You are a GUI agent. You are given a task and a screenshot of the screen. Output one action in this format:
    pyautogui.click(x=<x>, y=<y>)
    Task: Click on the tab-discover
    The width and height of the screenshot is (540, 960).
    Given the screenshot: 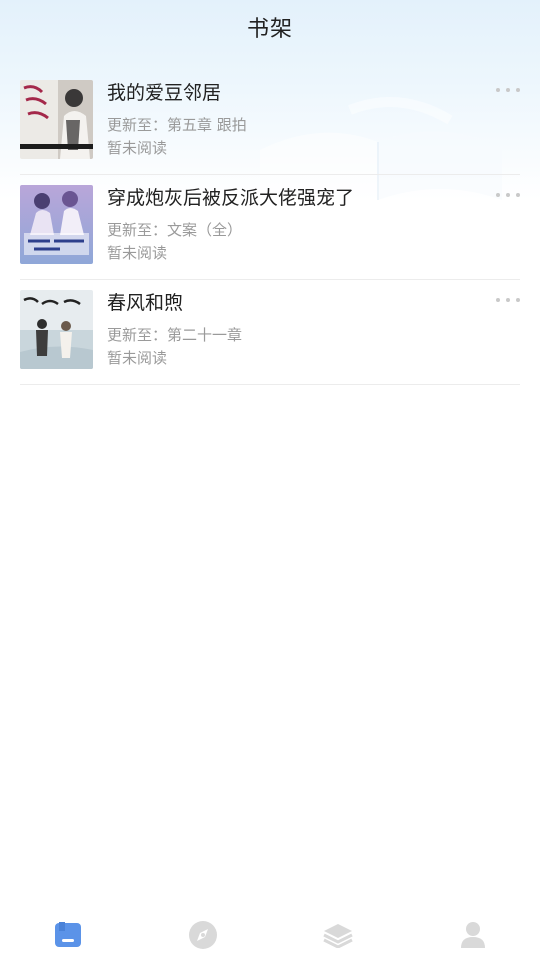 What is the action you would take?
    pyautogui.click(x=202, y=935)
    